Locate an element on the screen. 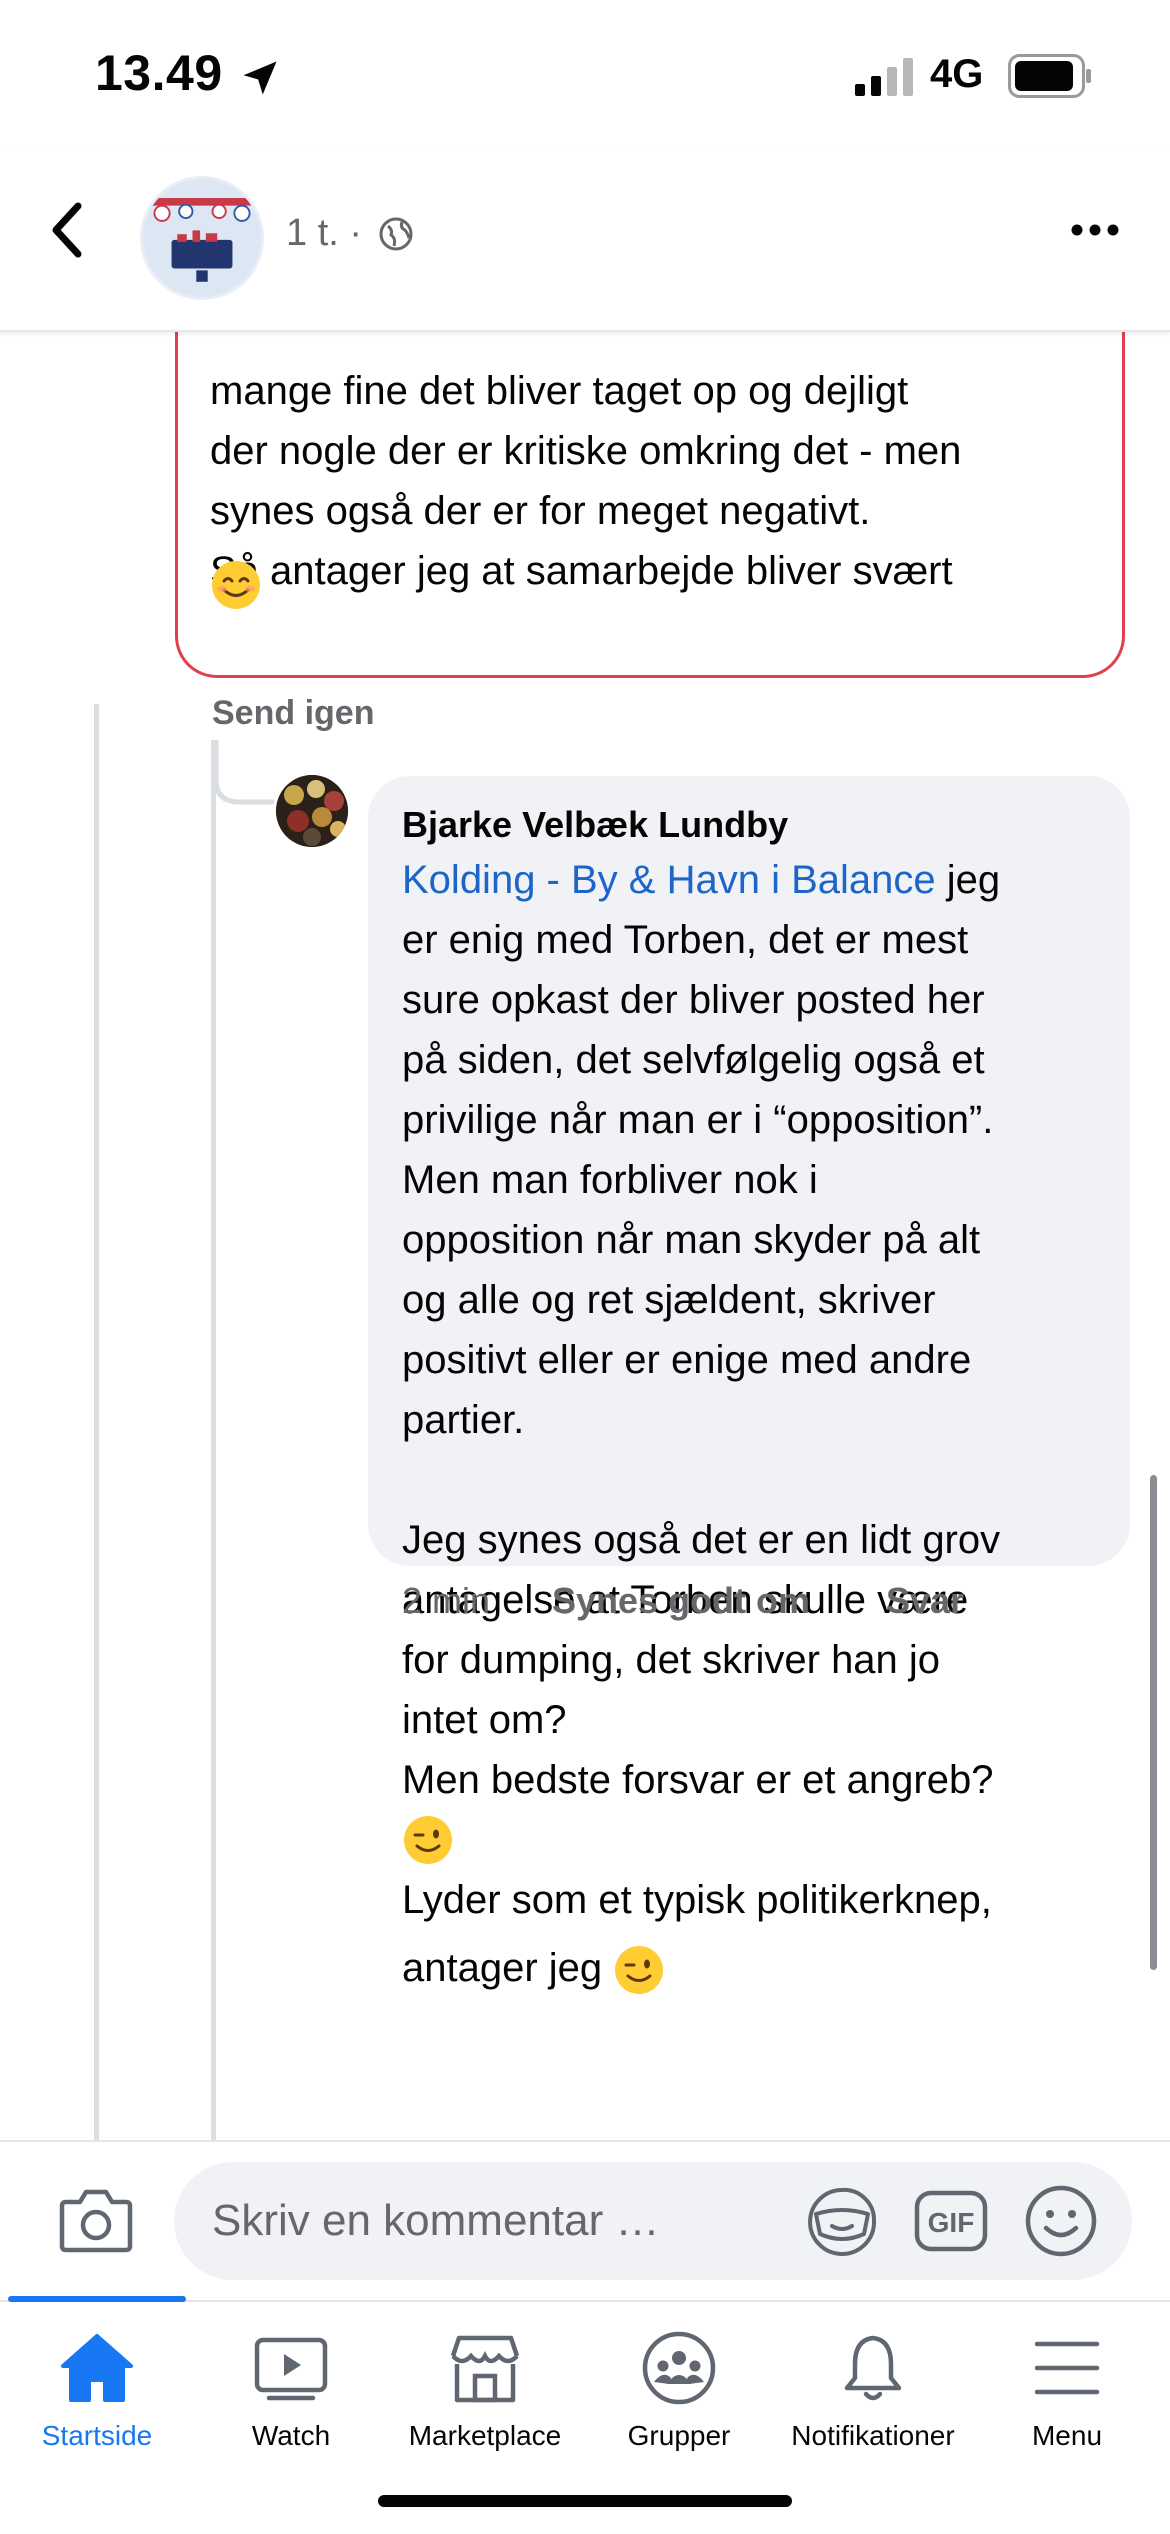 The width and height of the screenshot is (1170, 2534). comment-composer: GIF is located at coordinates (585, 2221).